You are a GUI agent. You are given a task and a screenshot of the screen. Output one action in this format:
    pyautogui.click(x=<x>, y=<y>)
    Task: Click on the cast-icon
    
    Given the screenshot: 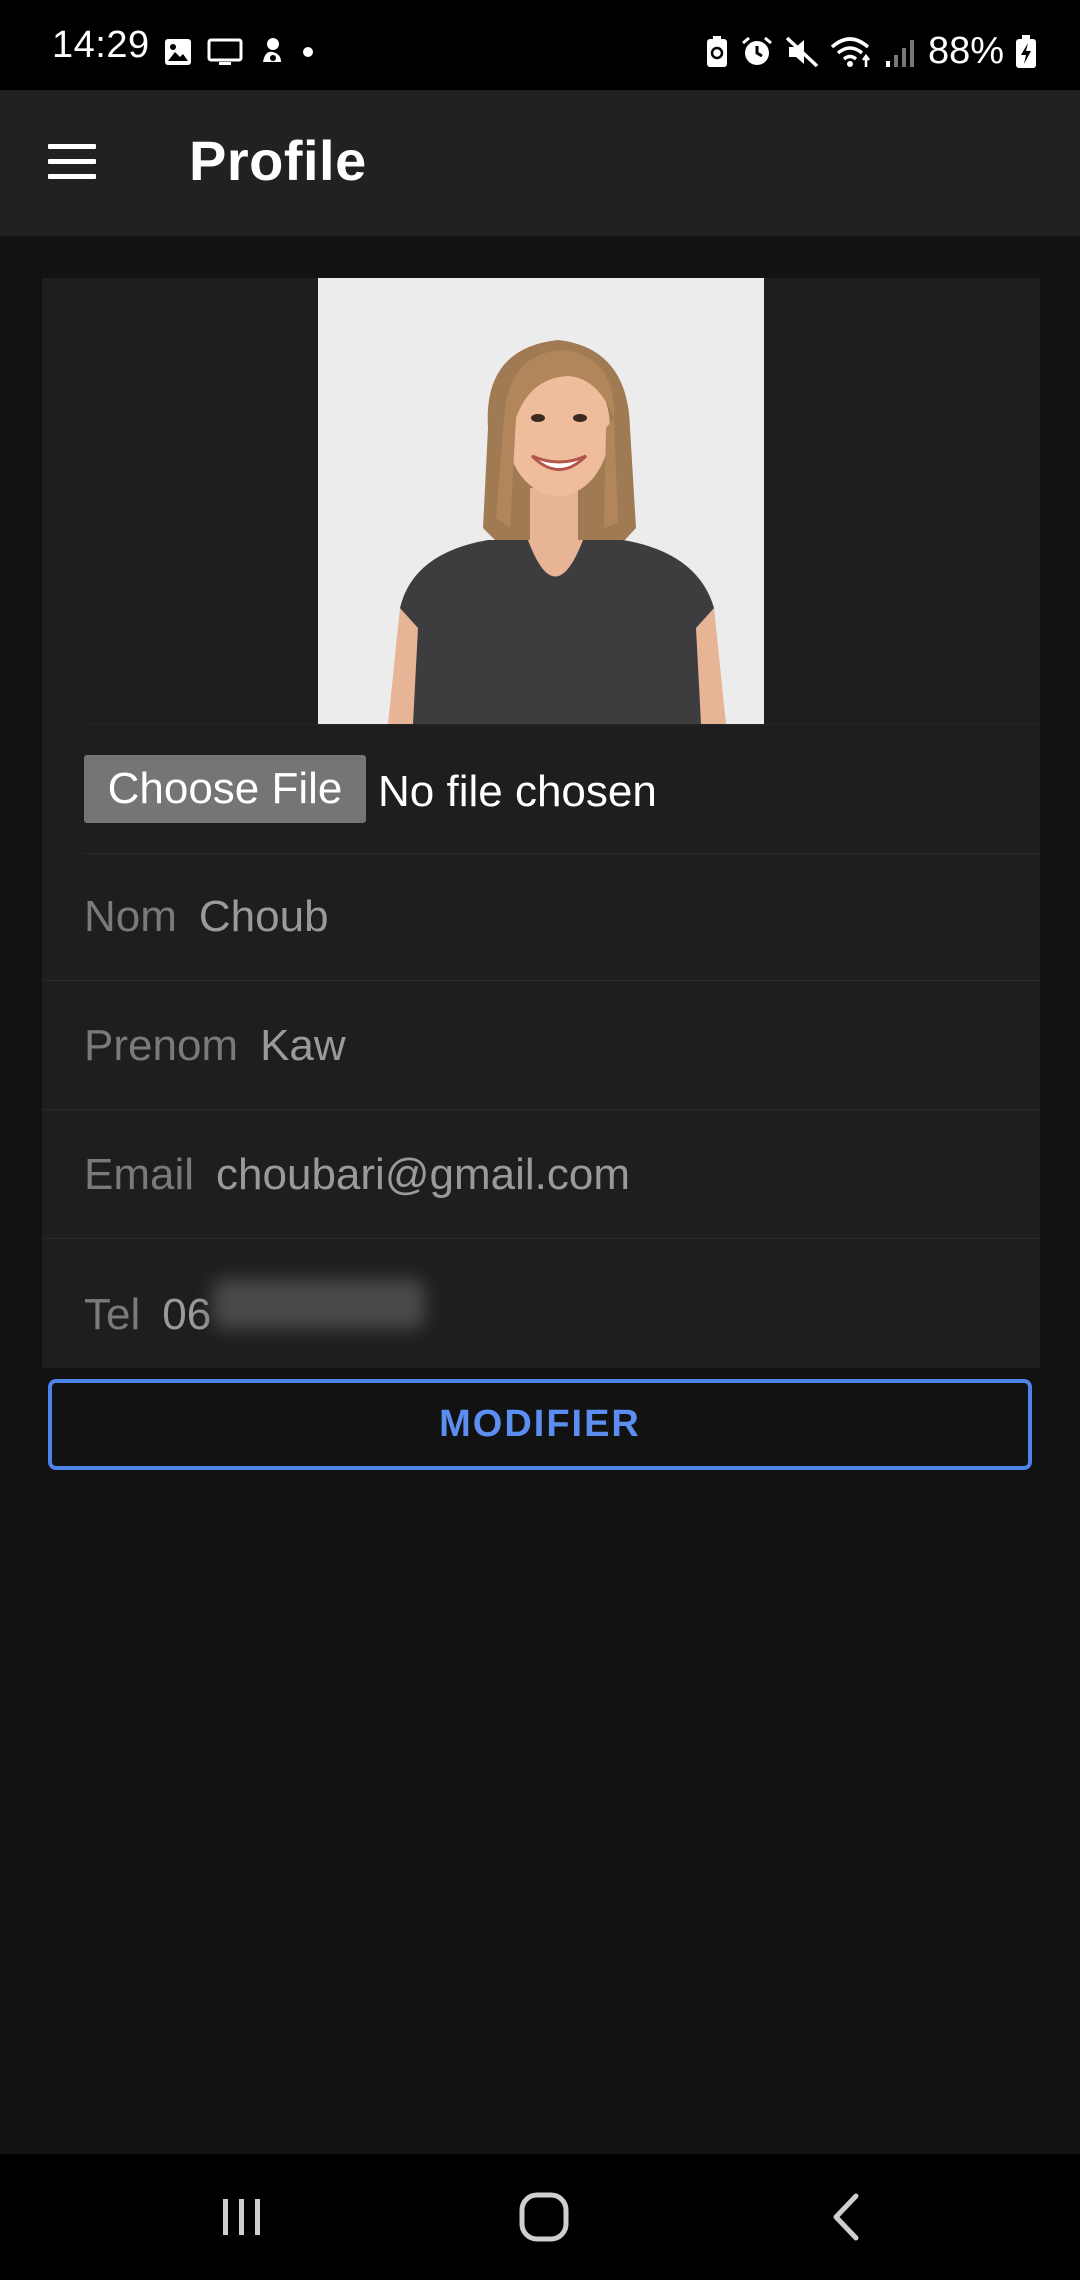 What is the action you would take?
    pyautogui.click(x=225, y=51)
    